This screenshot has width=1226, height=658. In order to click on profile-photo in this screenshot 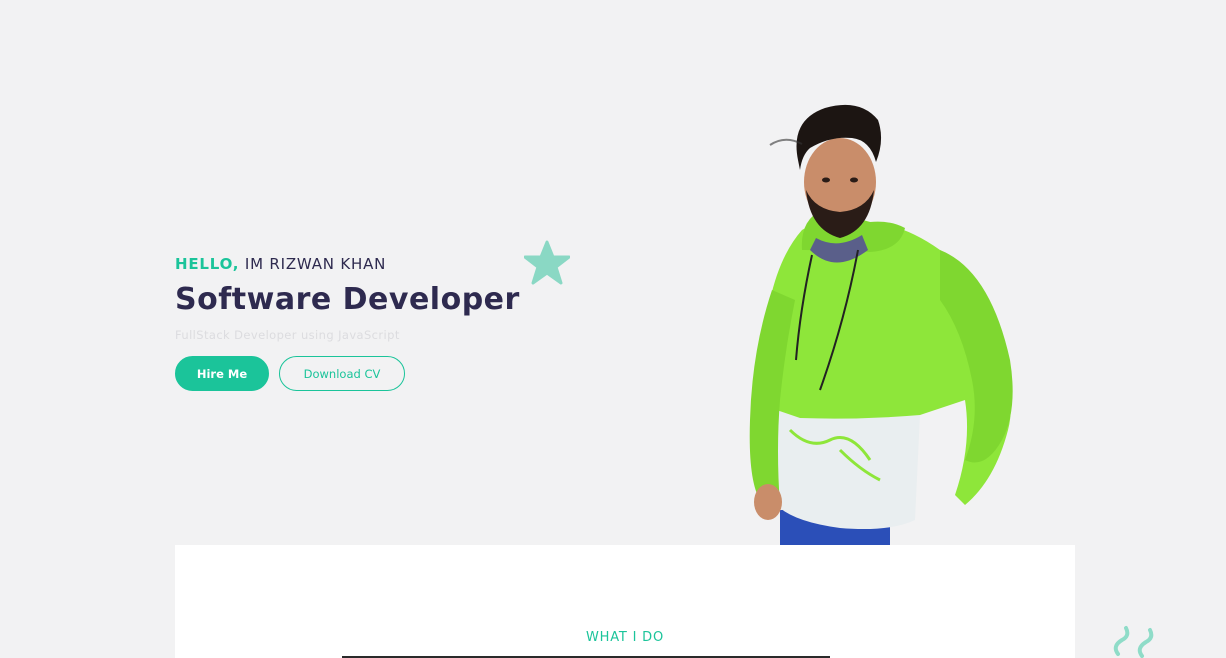, I will do `click(881, 324)`.